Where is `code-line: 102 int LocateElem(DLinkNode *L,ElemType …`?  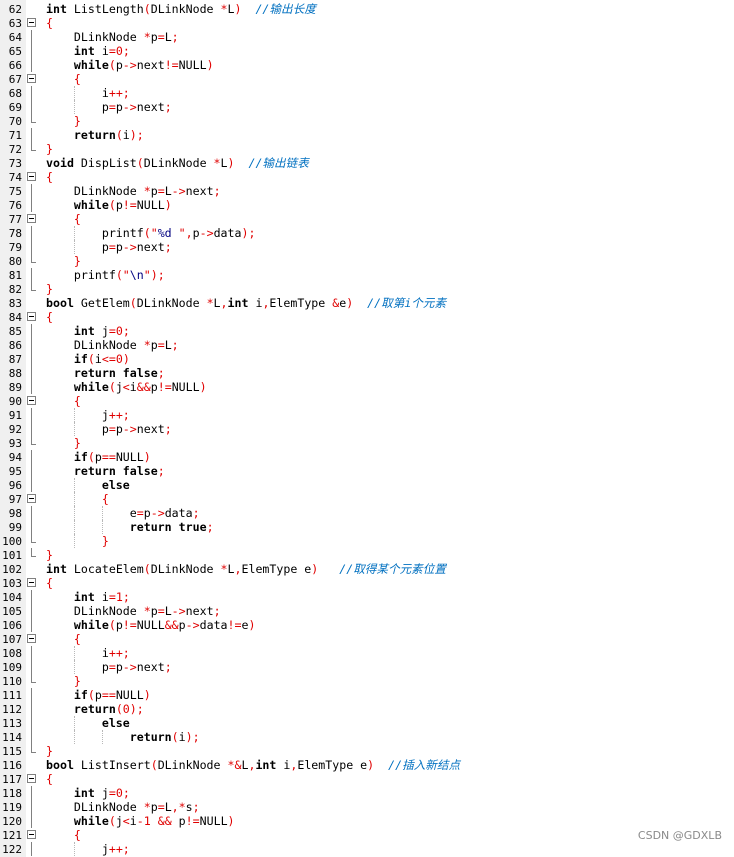 code-line: 102 int LocateElem(DLinkNode *L,ElemType … is located at coordinates (367, 569).